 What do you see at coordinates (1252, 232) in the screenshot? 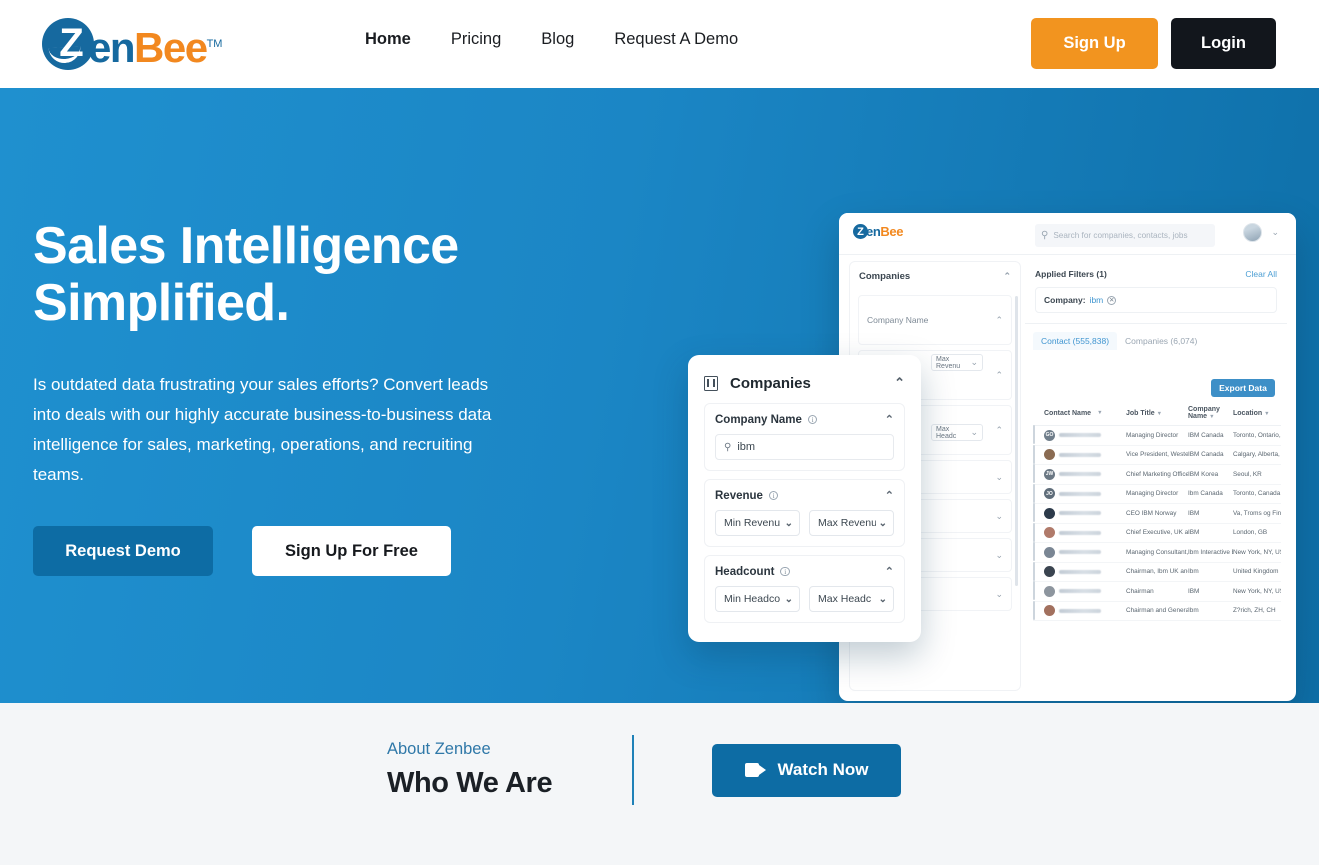
I see `app-user-avatar` at bounding box center [1252, 232].